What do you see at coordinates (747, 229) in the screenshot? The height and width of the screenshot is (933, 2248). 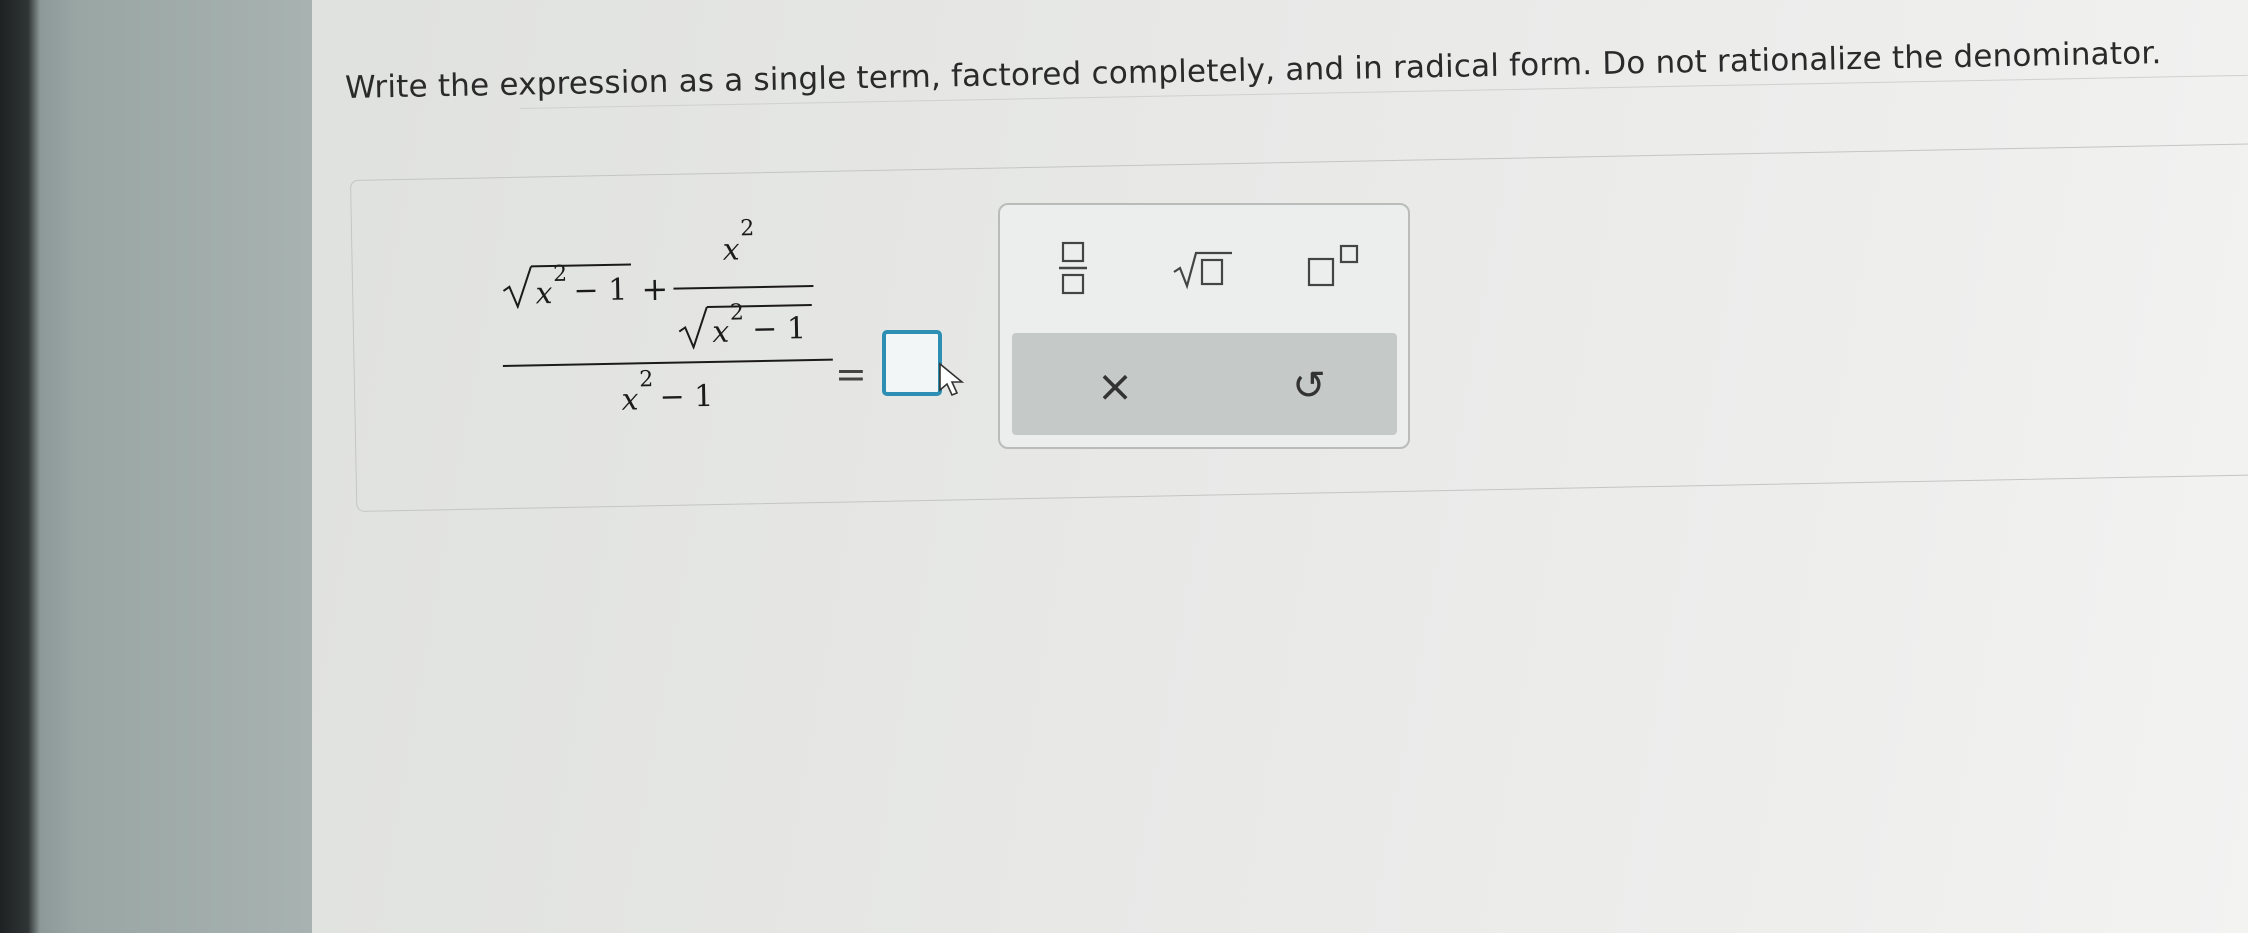 I see `inner-numerator-exponent: 2` at bounding box center [747, 229].